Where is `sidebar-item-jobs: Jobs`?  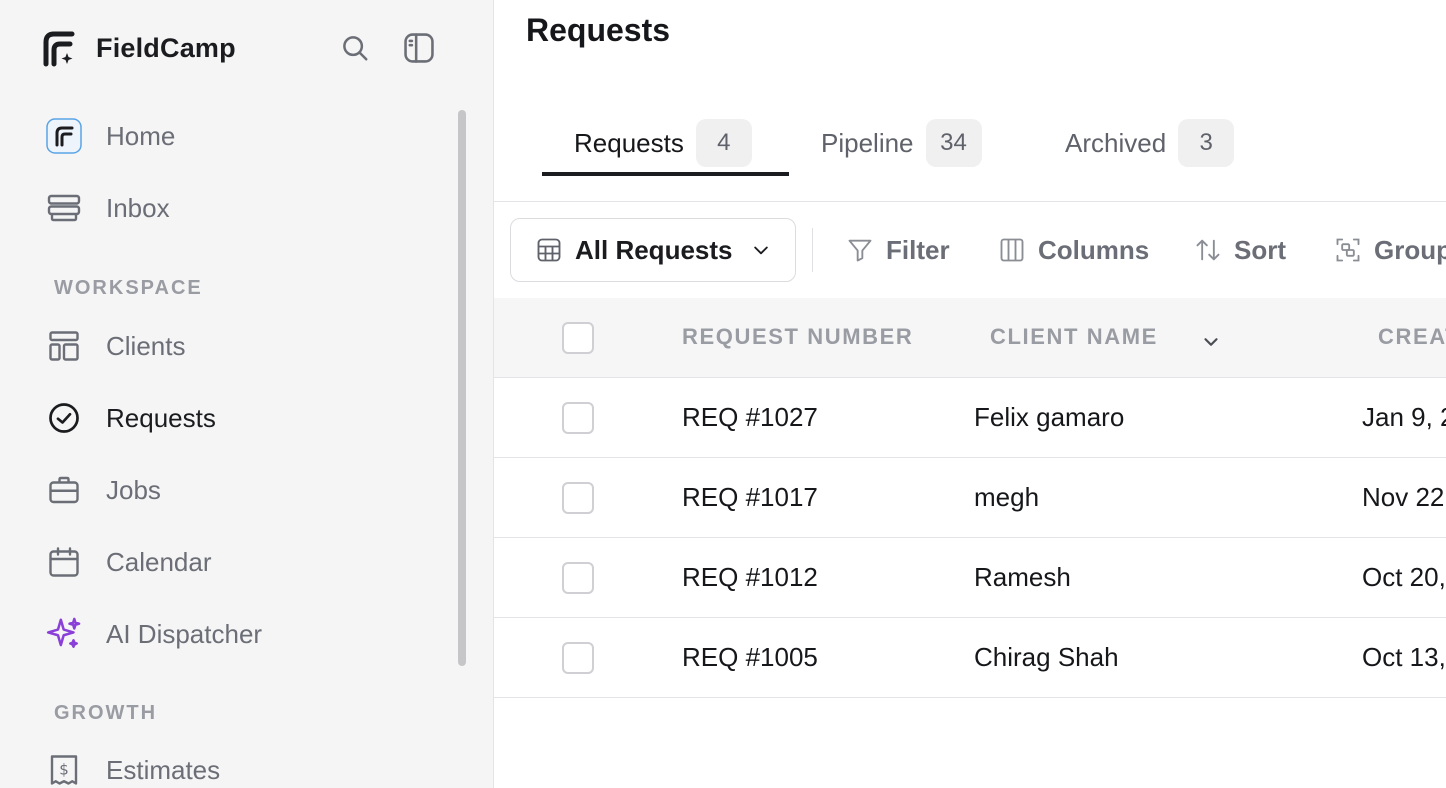
sidebar-item-jobs: Jobs is located at coordinates (244, 490).